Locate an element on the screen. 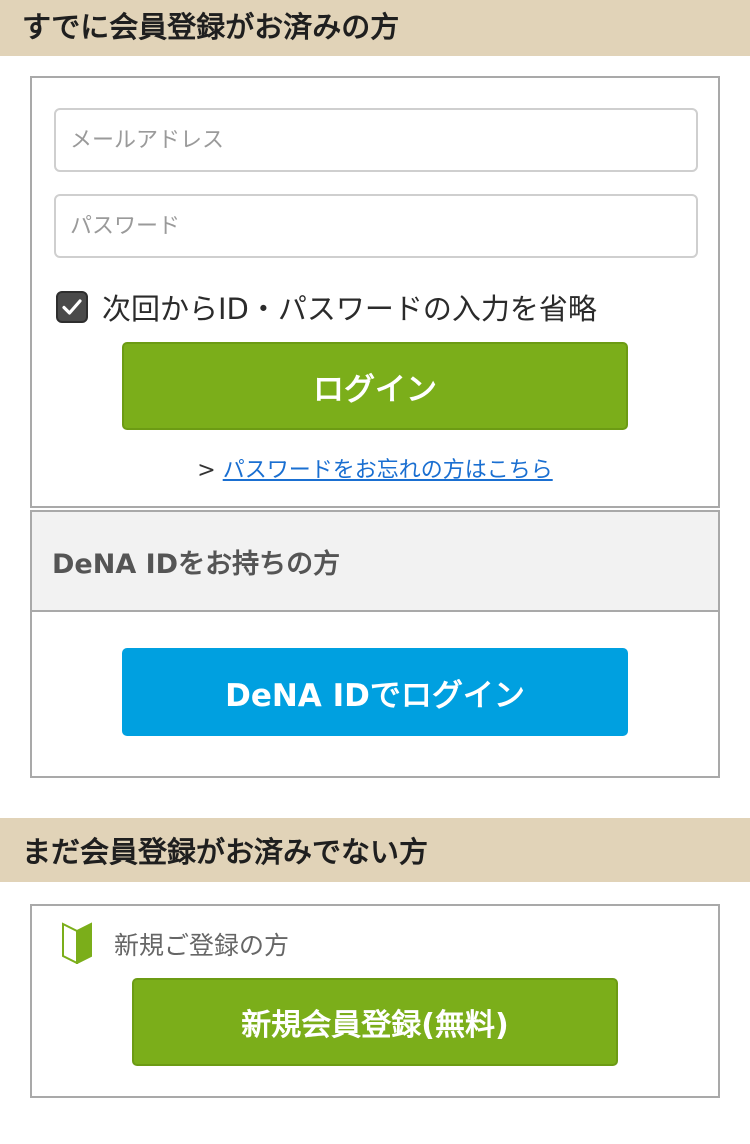  forgot-prefix: > is located at coordinates (206, 470).